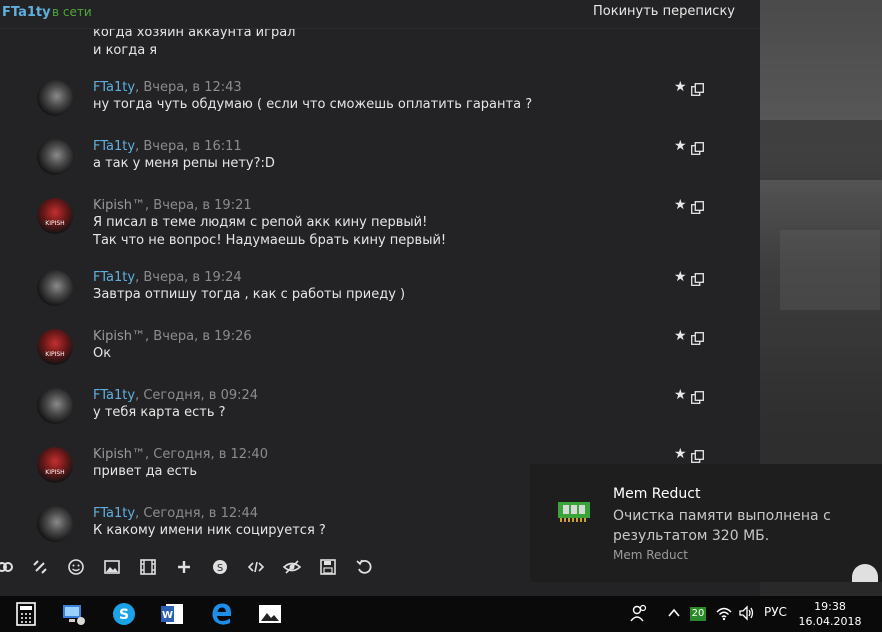 The image size is (882, 632). I want to click on spoiler-icon, so click(292, 567).